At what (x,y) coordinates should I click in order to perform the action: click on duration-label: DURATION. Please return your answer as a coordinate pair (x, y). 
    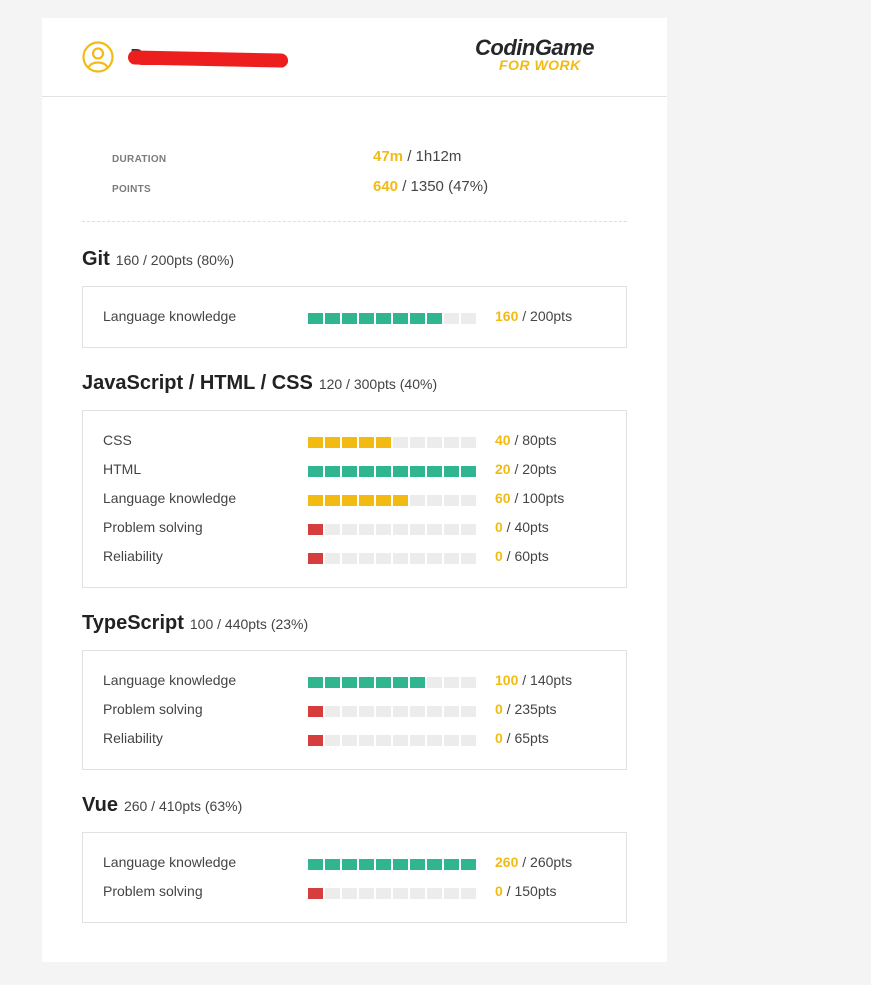
    Looking at the image, I should click on (139, 159).